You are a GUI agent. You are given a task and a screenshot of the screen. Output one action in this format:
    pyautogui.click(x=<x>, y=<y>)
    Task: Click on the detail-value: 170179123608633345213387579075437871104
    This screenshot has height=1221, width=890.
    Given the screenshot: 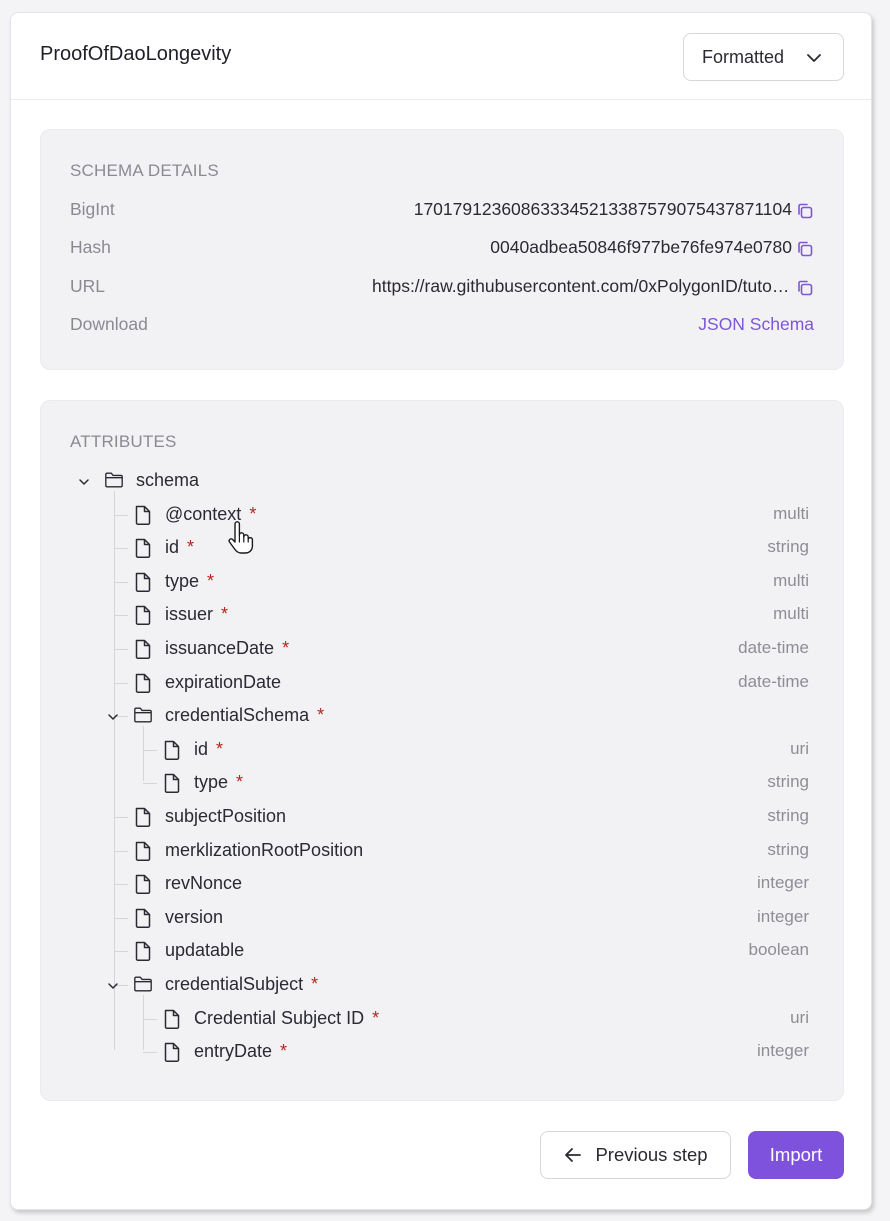 What is the action you would take?
    pyautogui.click(x=602, y=209)
    